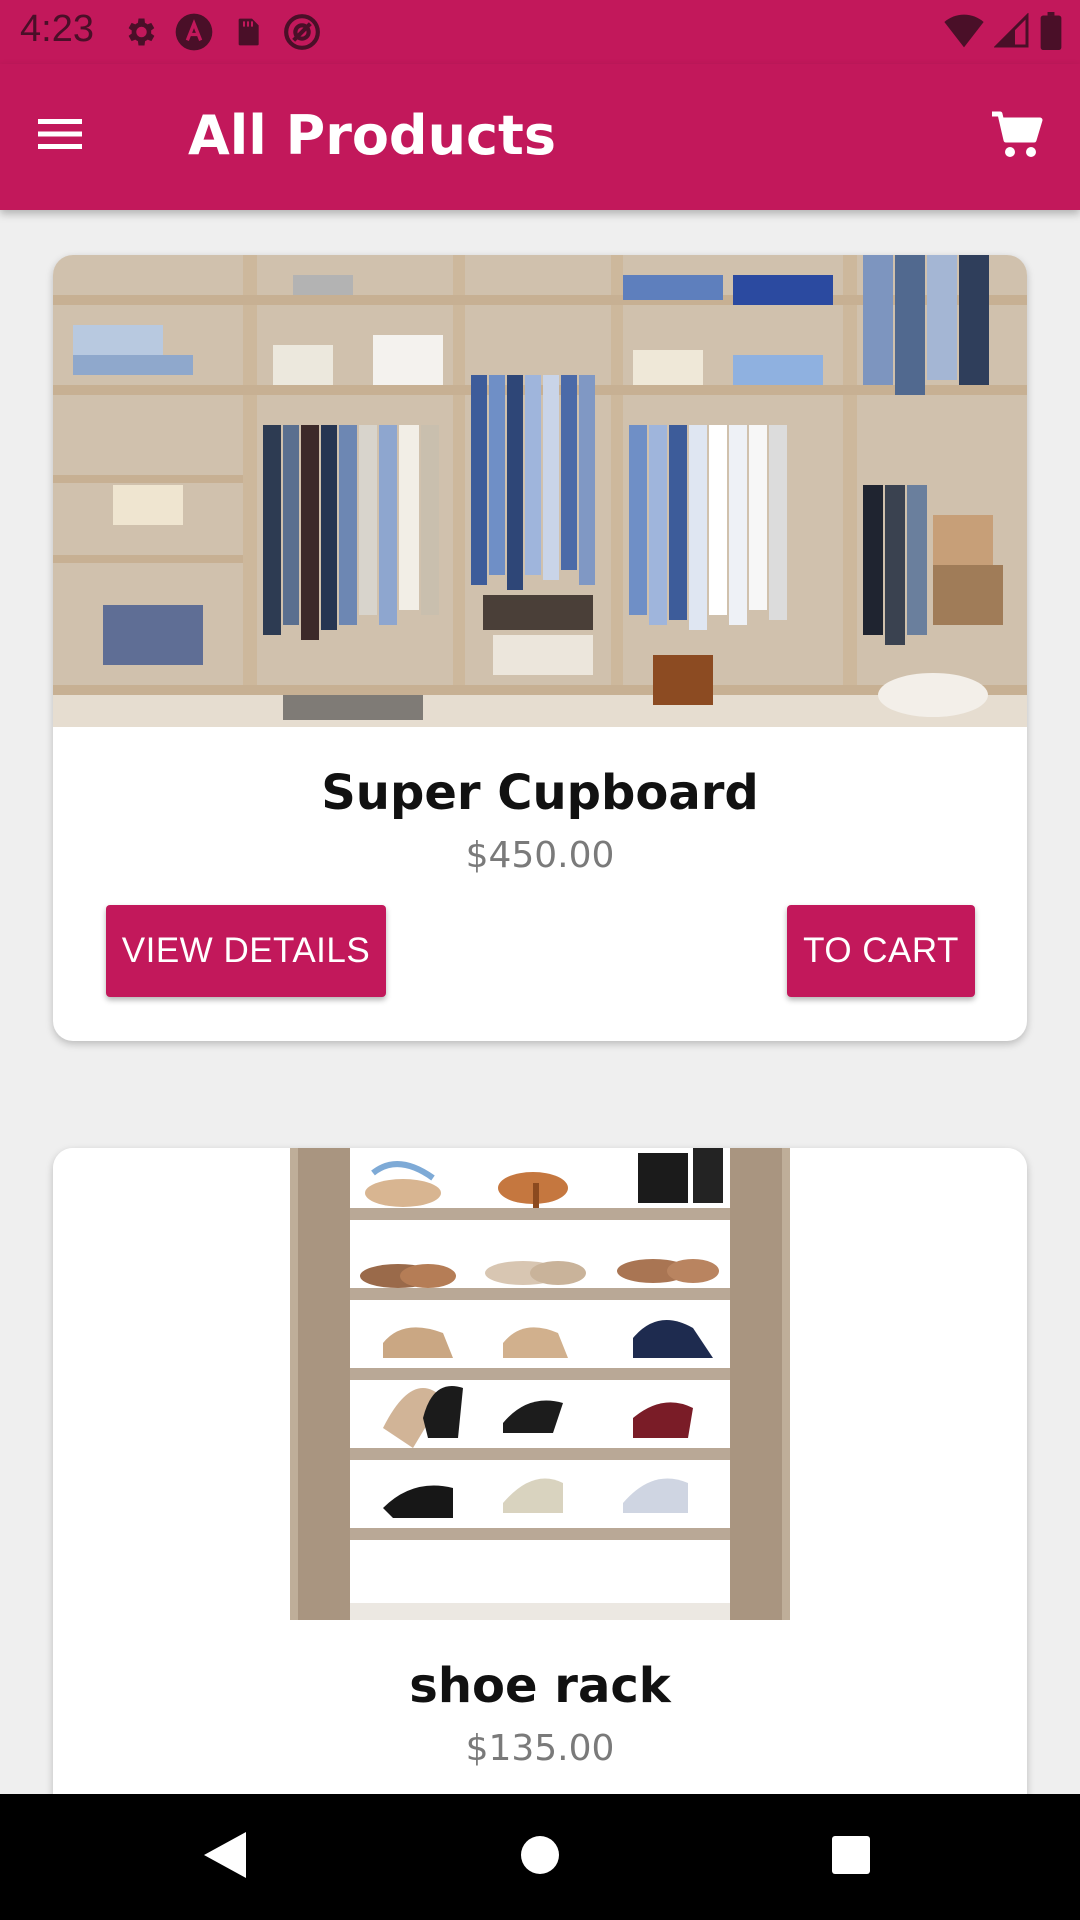 This screenshot has height=1920, width=1080. I want to click on gear-icon, so click(140, 32).